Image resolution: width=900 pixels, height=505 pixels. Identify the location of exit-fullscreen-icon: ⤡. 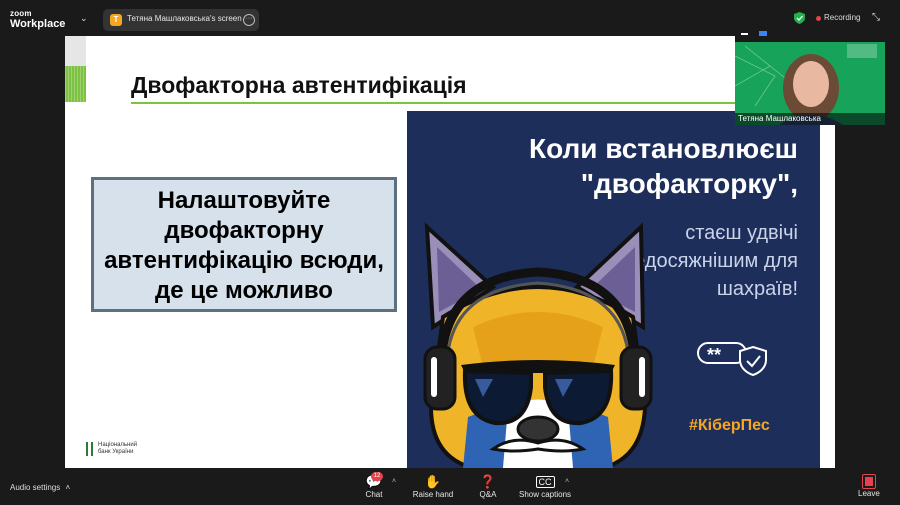
(876, 17).